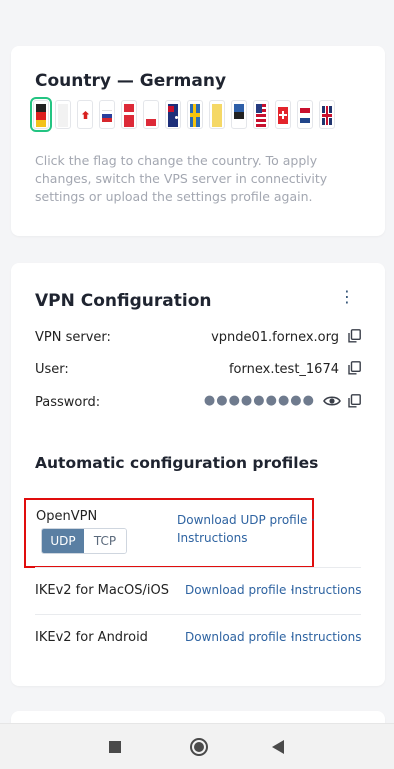 This screenshot has width=394, height=769. Describe the element at coordinates (182, 114) in the screenshot. I see `flag-list` at that location.